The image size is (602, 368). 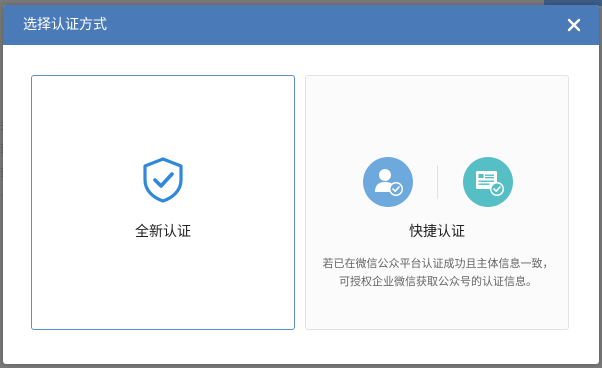 What do you see at coordinates (65, 25) in the screenshot?
I see `dialog-title: 选择认证方式` at bounding box center [65, 25].